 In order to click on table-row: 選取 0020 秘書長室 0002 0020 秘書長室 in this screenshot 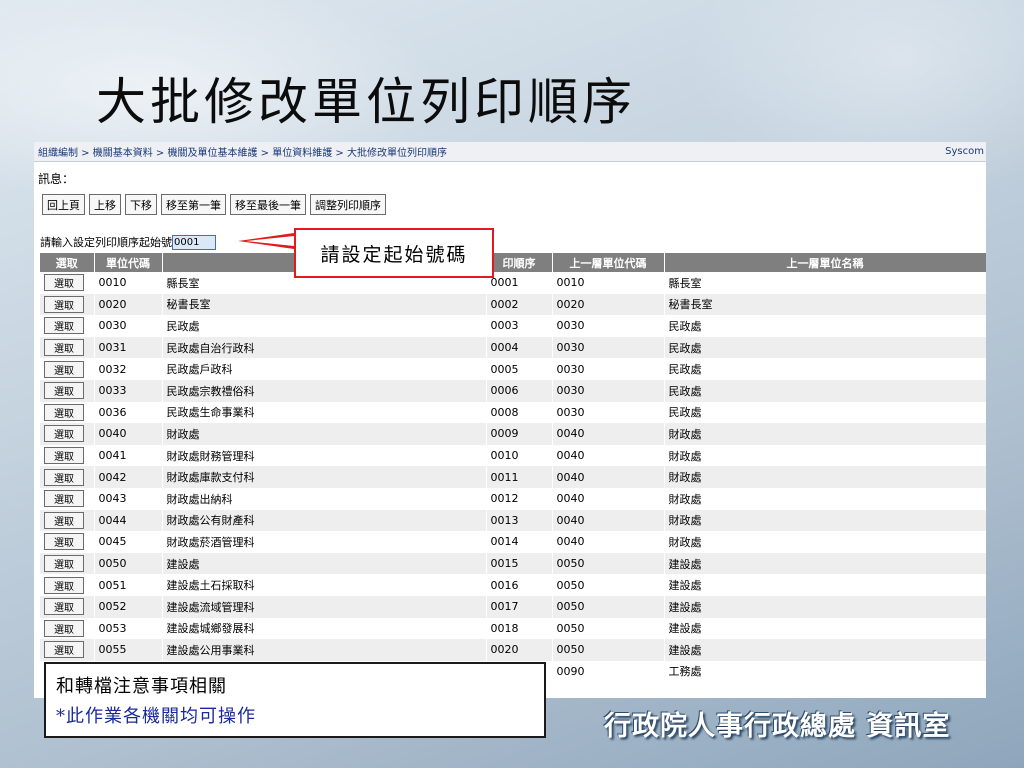, I will do `click(513, 304)`.